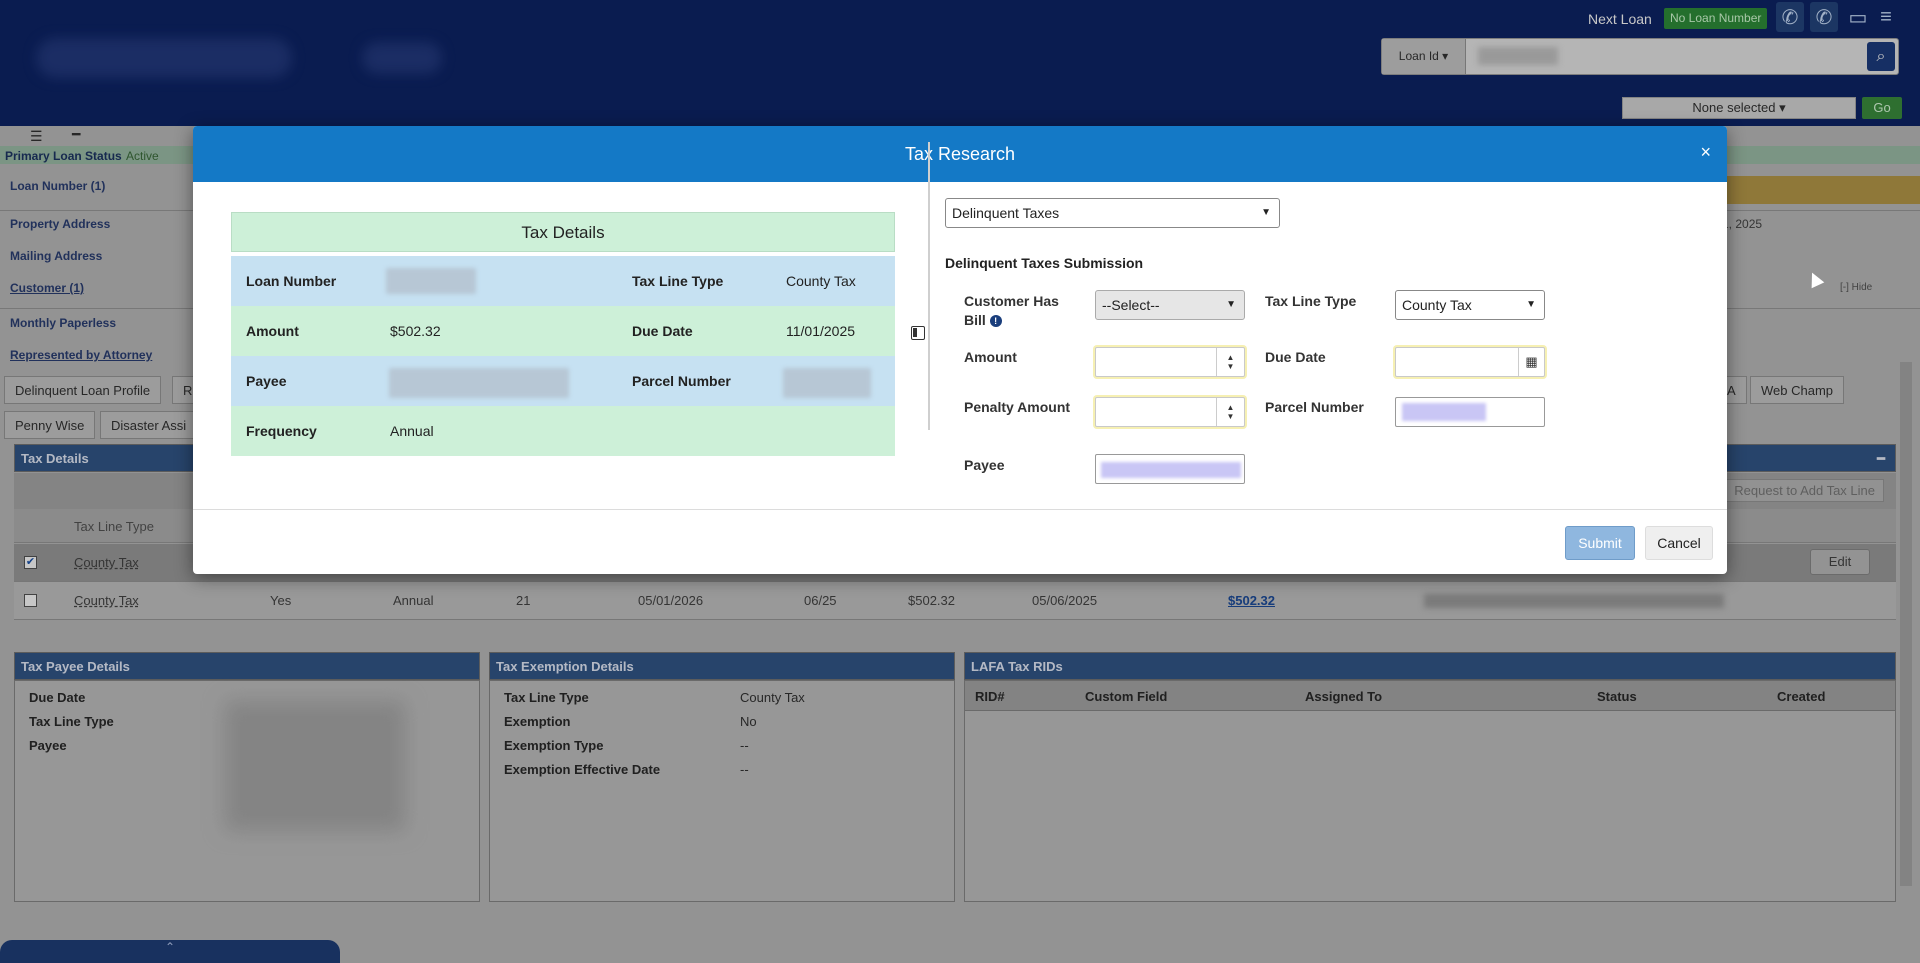 The image size is (1920, 963). What do you see at coordinates (1679, 543) in the screenshot?
I see `cancel-button: Cancel` at bounding box center [1679, 543].